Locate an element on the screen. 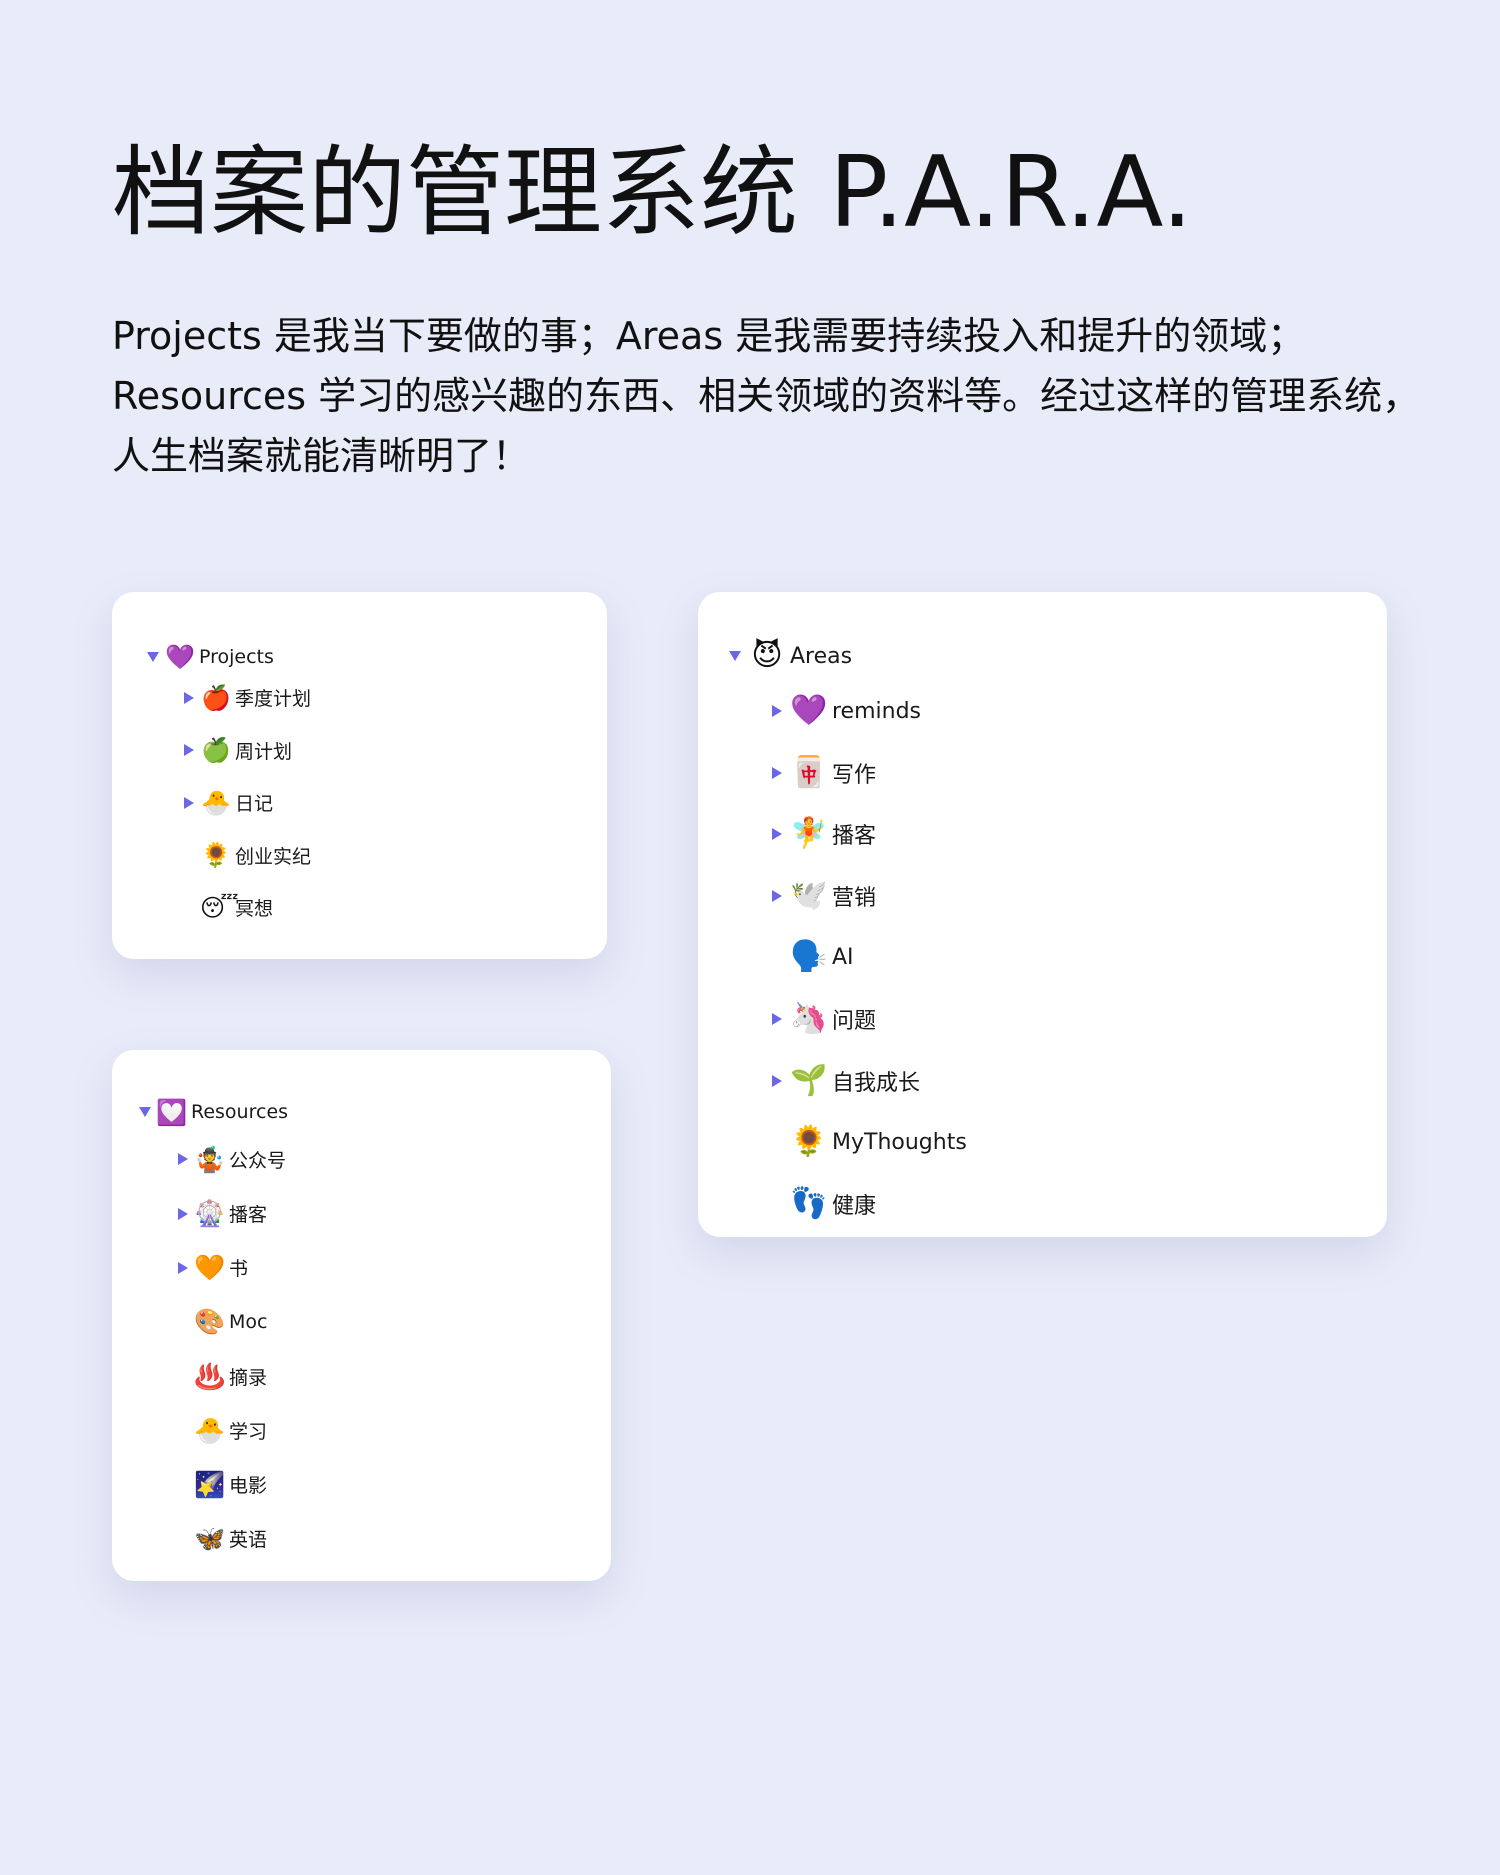  resources-tree-root: 💟 Resources is located at coordinates (211, 1112).